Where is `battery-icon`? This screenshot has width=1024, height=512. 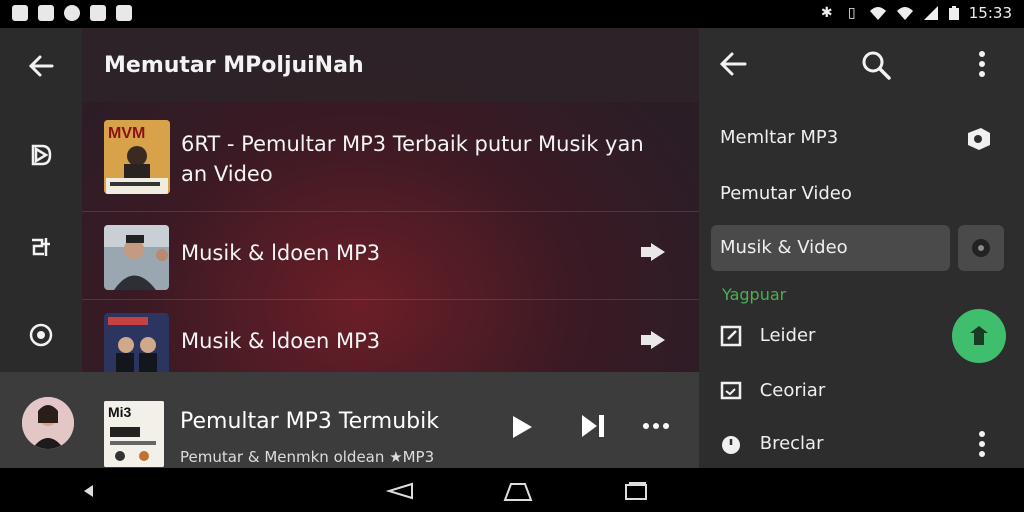
battery-icon is located at coordinates (953, 13).